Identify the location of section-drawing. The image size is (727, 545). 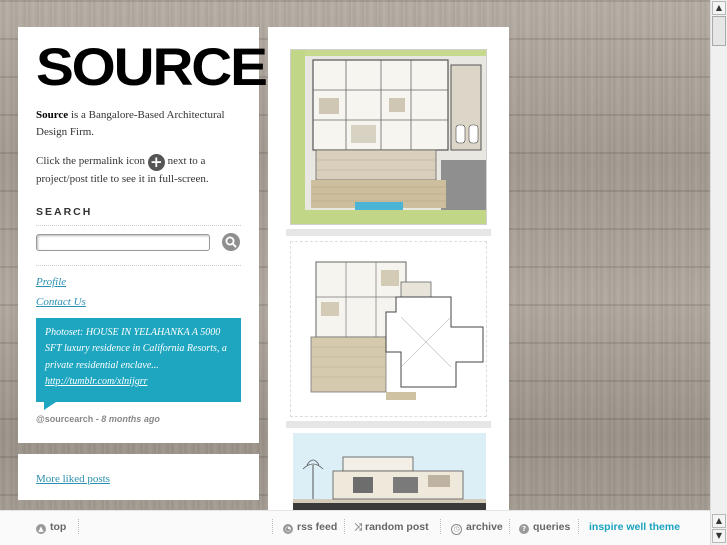
(389, 471).